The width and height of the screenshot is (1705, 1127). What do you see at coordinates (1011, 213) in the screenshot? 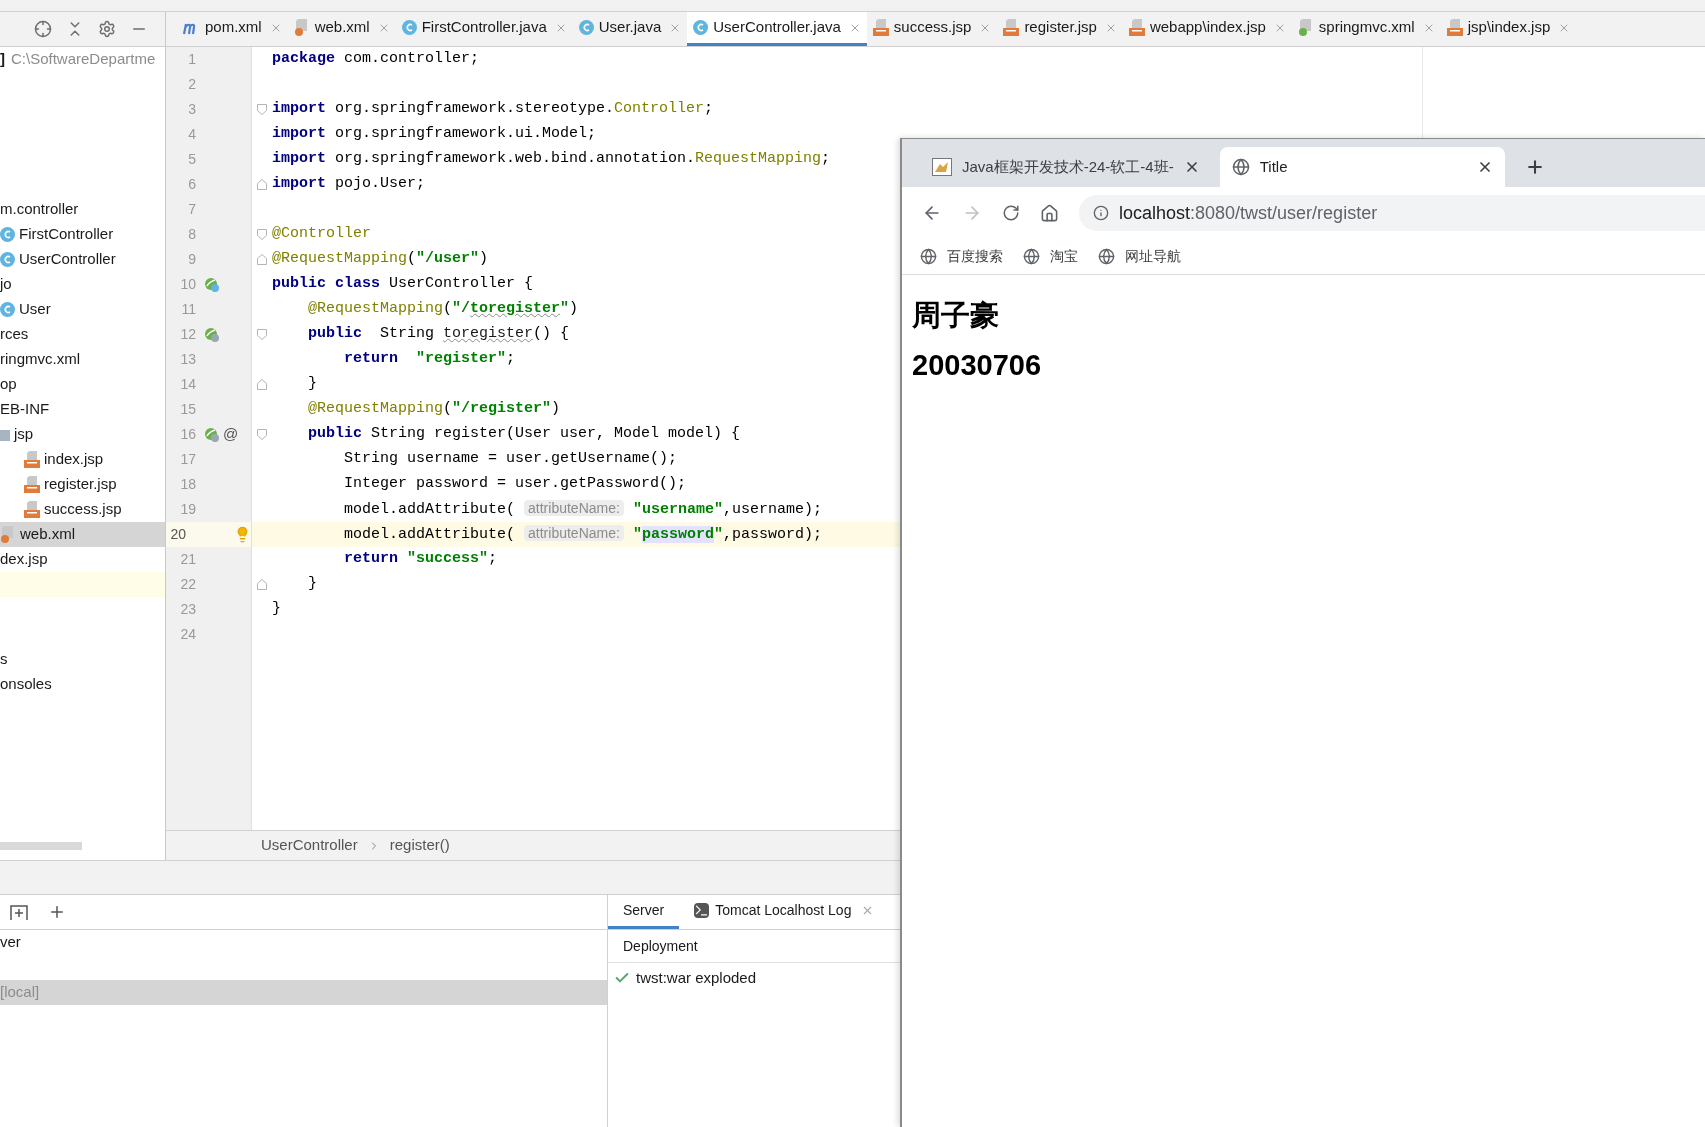
I see `reload-icon` at bounding box center [1011, 213].